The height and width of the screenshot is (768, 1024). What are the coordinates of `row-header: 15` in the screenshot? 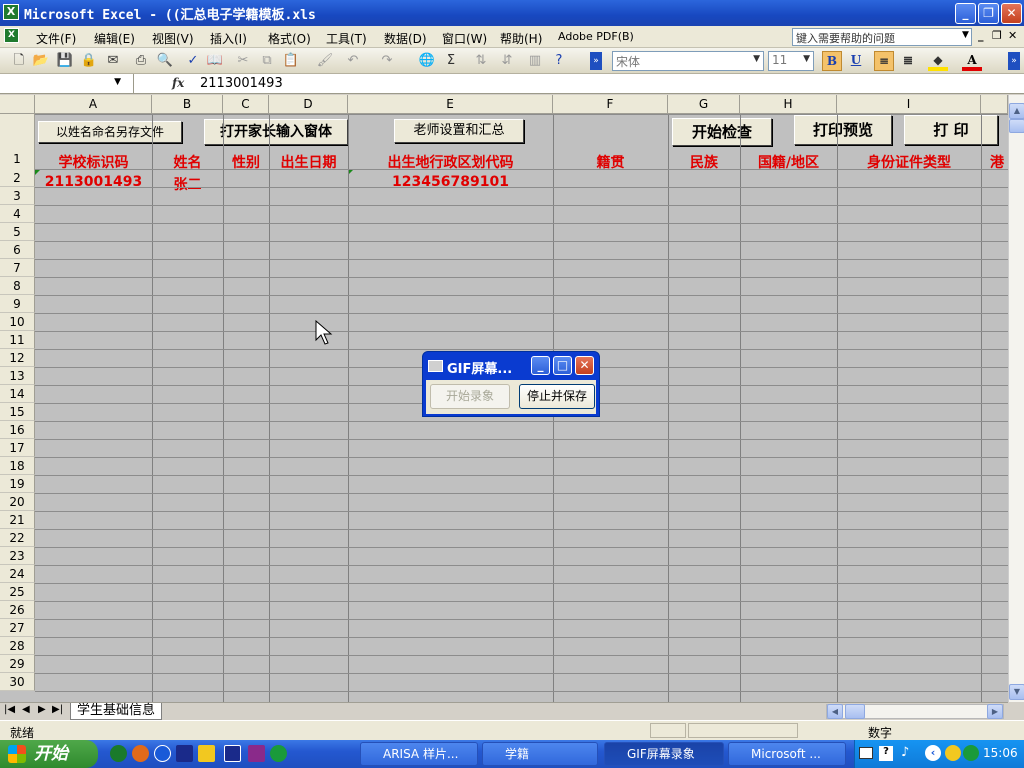 It's located at (17, 412).